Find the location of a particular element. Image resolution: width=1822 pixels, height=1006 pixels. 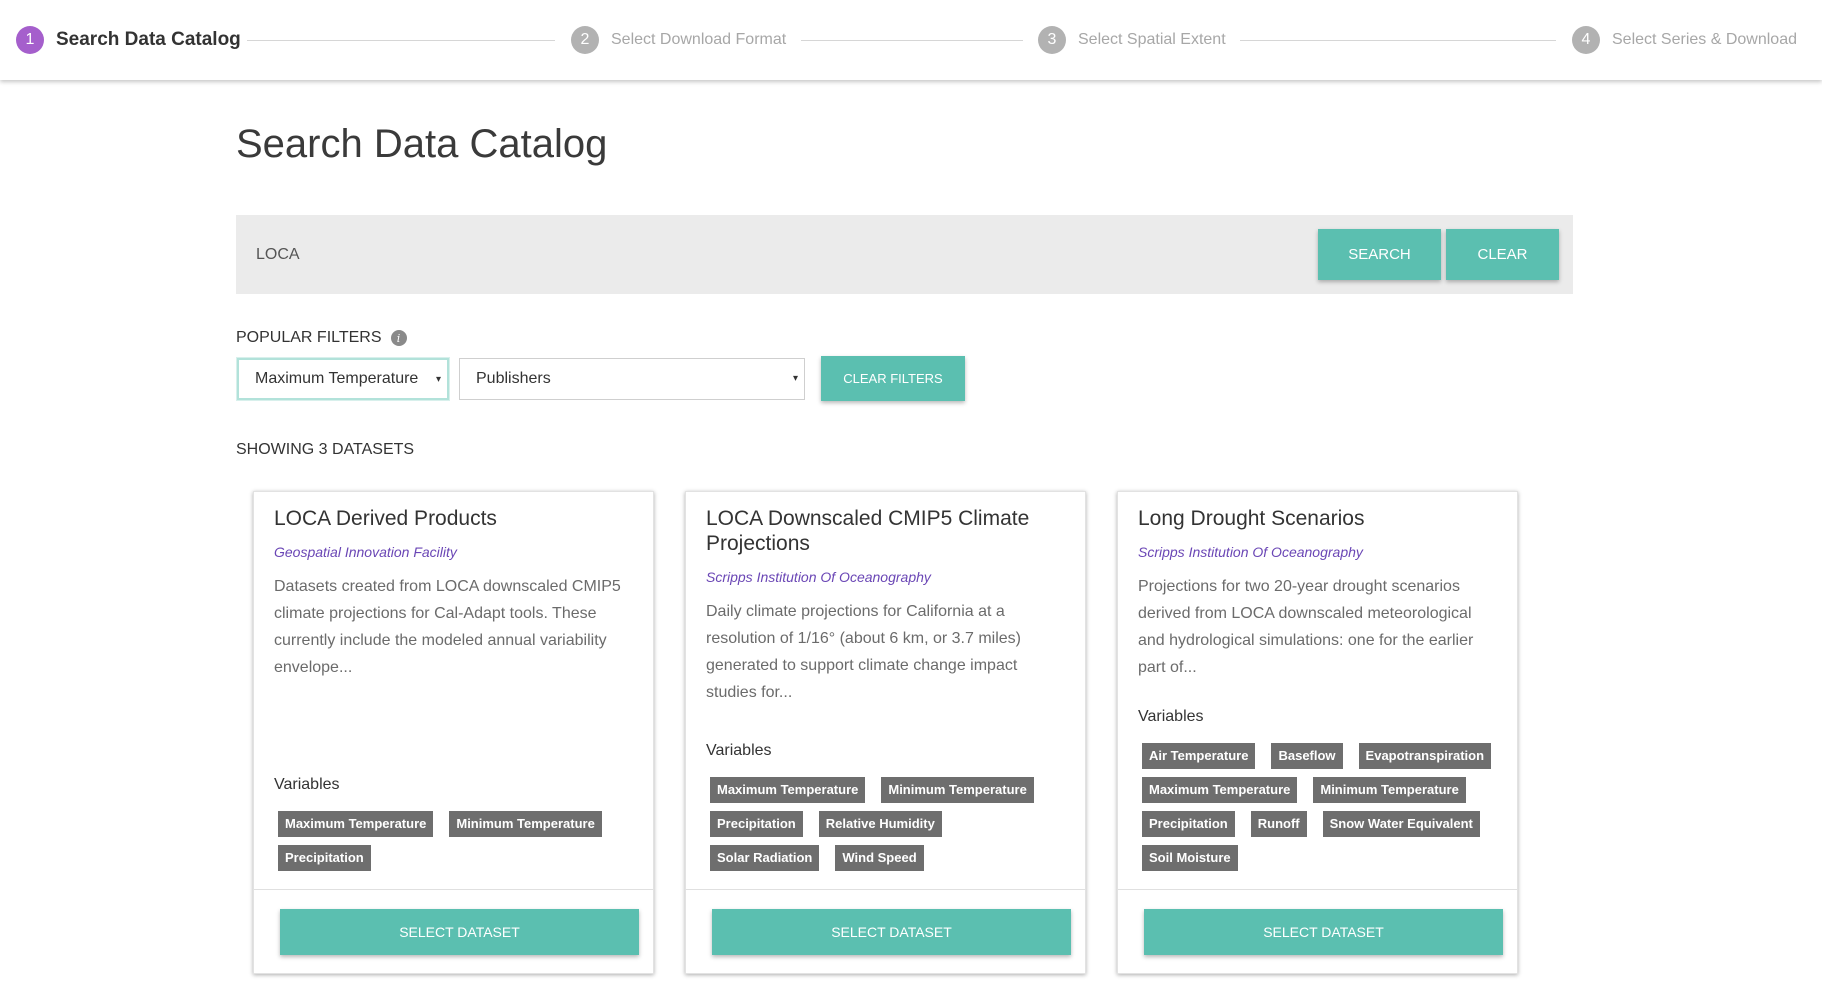

step-search-catalog: 1 Search Data Catalog is located at coordinates (128, 40).